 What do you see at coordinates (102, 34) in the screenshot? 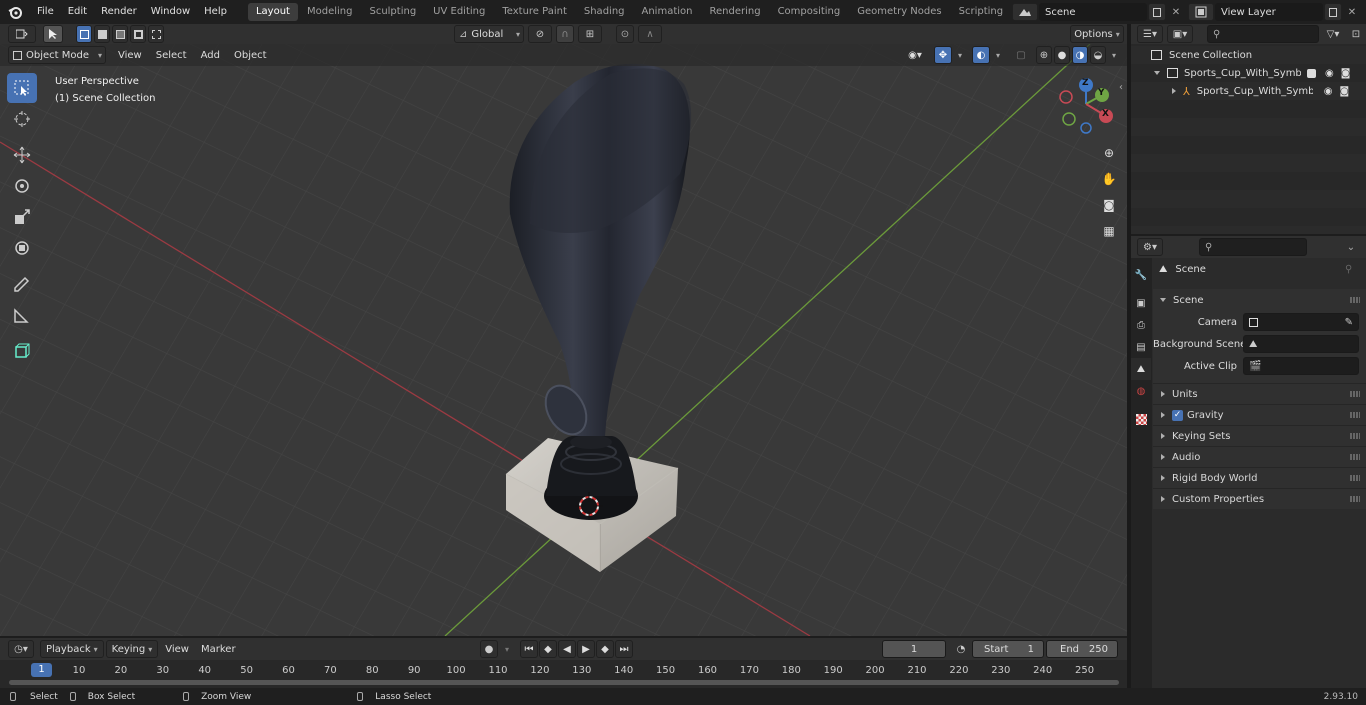
I see `mode-extend-selection-icon` at bounding box center [102, 34].